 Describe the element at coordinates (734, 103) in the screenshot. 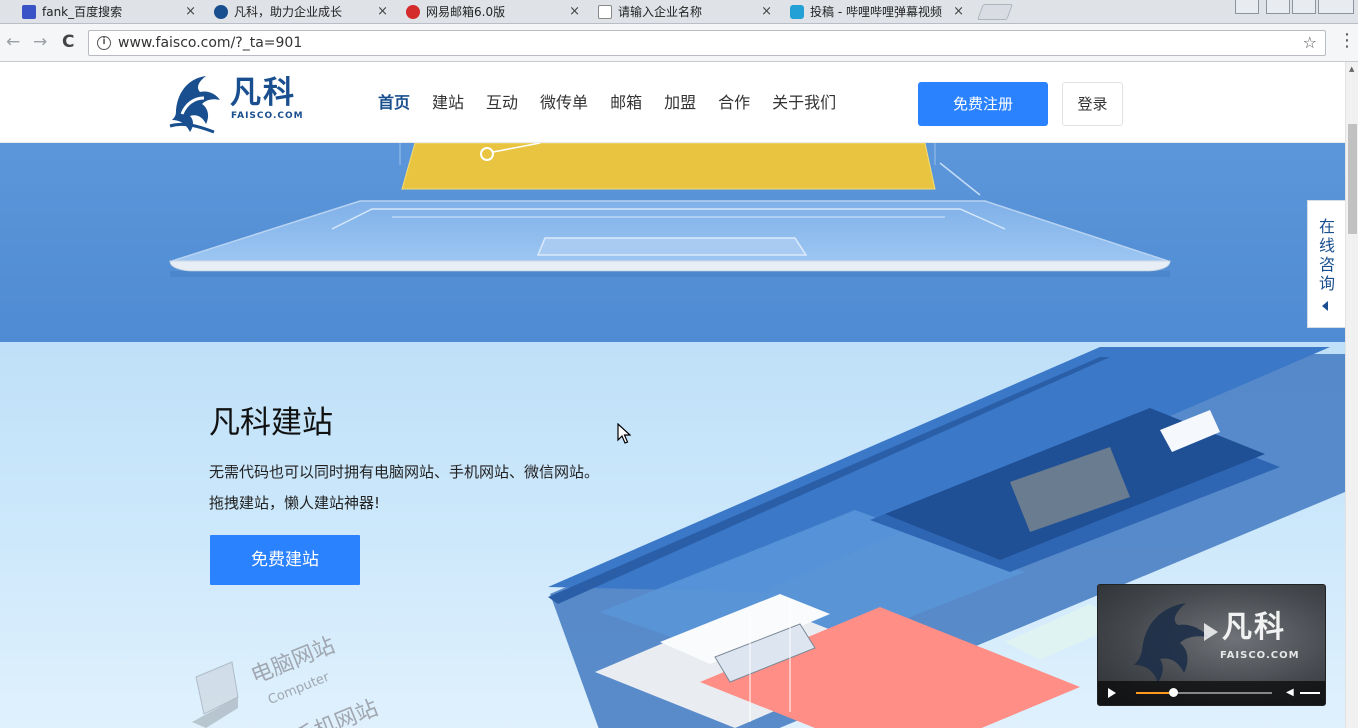

I see `nav-item-cooperation: 合作` at that location.